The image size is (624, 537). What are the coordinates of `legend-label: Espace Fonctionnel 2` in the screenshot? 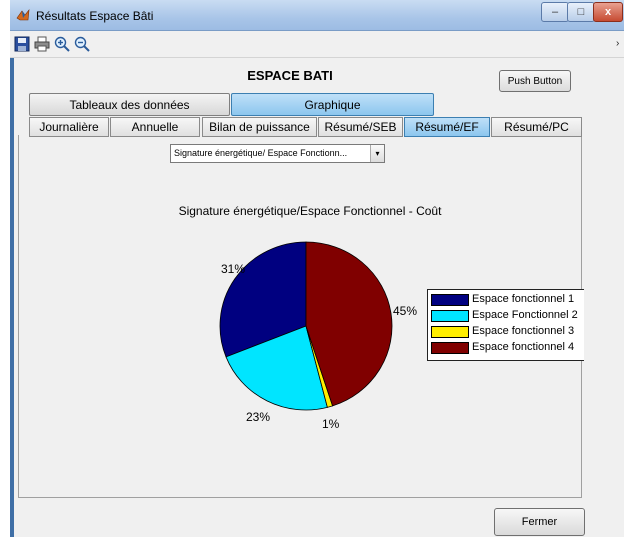 It's located at (525, 315).